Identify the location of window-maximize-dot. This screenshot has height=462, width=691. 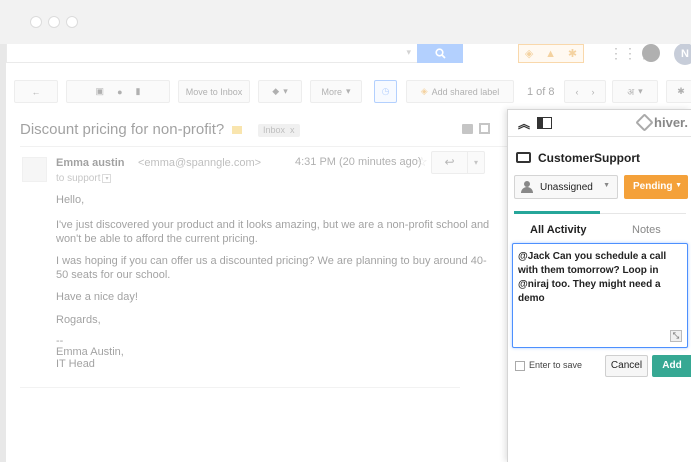
(72, 22).